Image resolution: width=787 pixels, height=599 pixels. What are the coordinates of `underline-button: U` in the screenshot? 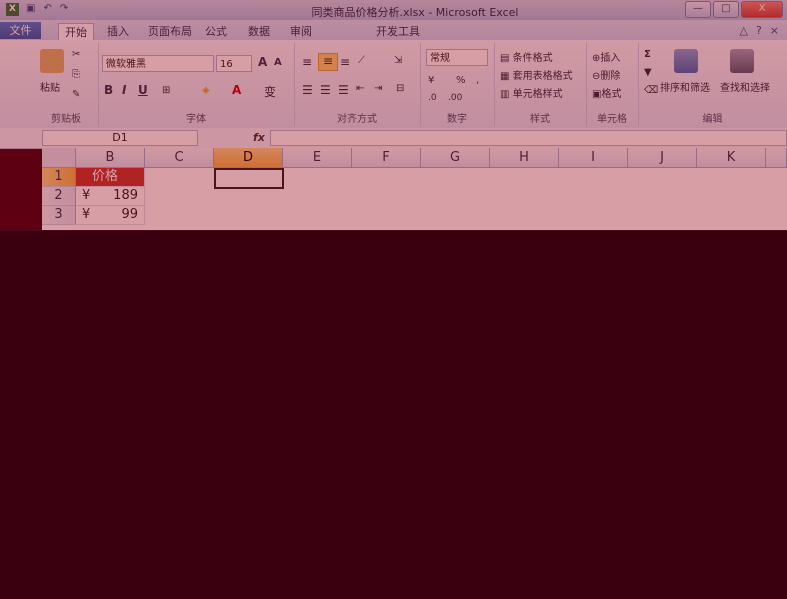 It's located at (143, 90).